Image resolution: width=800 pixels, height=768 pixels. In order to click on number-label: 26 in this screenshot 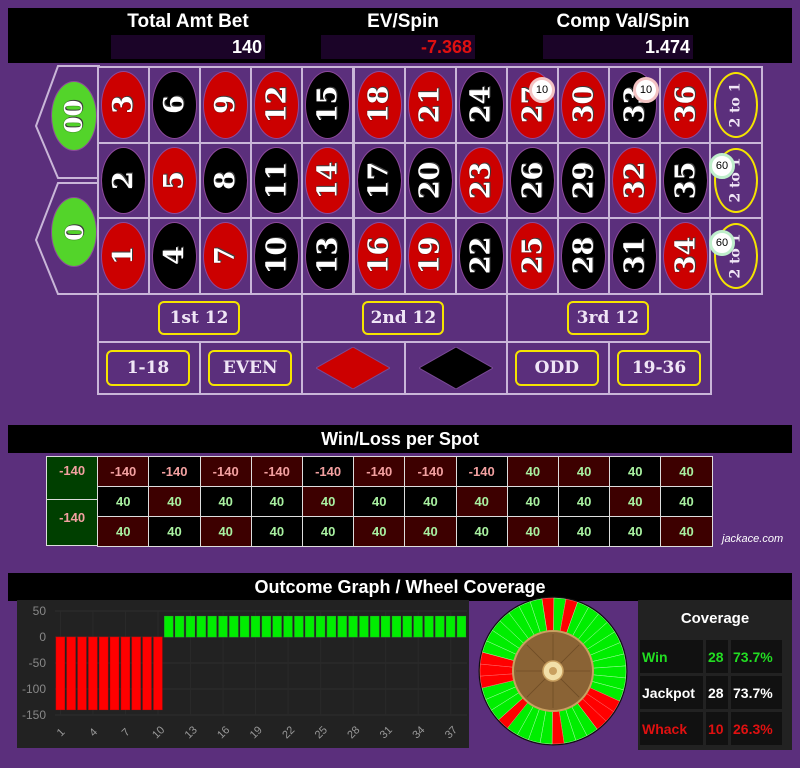, I will do `click(532, 180)`.